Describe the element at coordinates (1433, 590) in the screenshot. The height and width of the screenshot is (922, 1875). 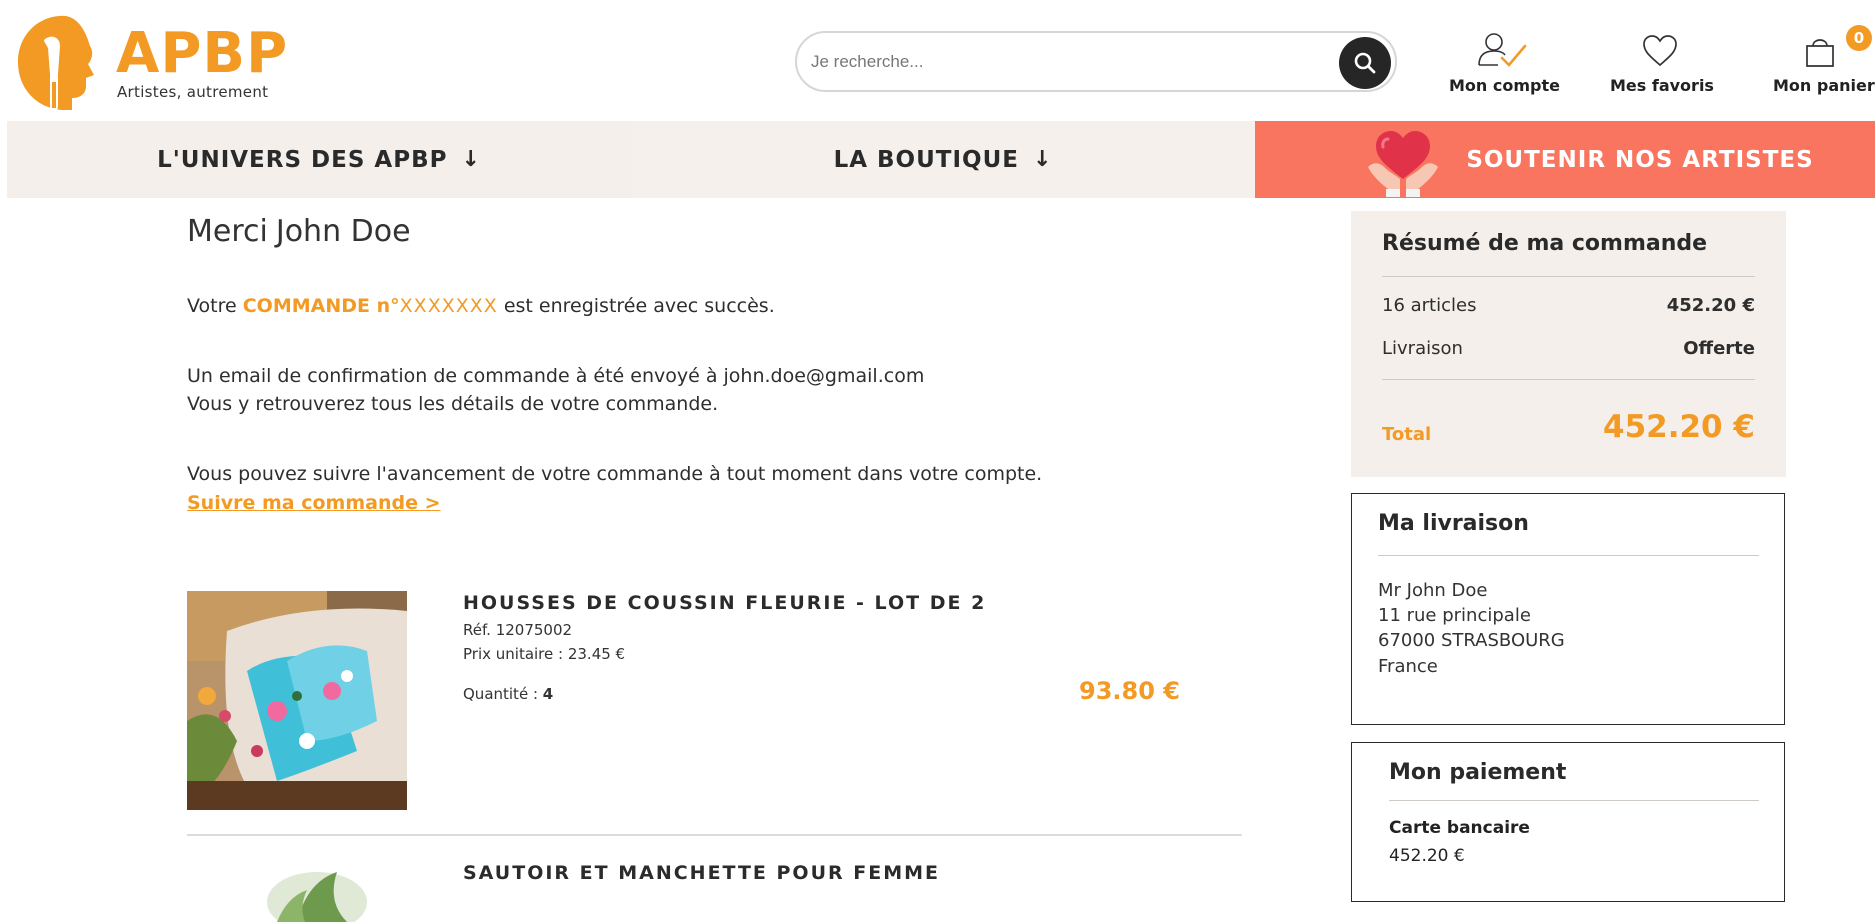
I see `delivery-name: Mr John Doe` at that location.